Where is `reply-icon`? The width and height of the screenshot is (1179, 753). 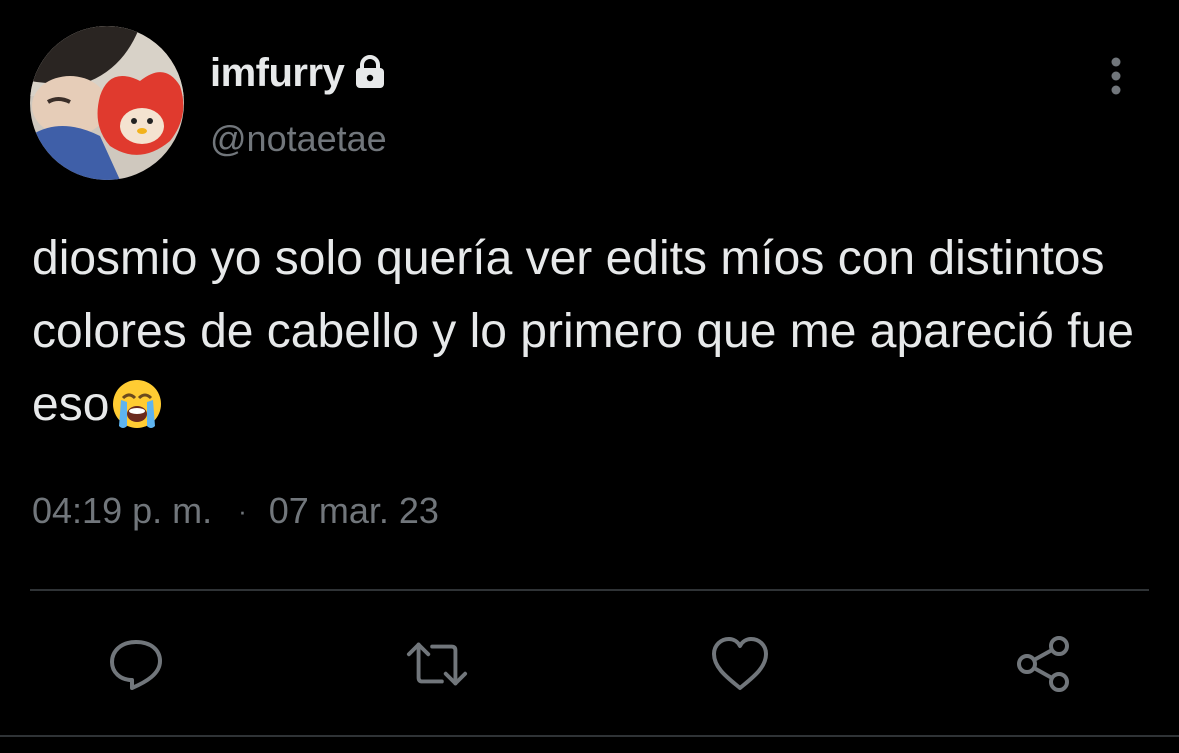
reply-icon is located at coordinates (136, 665).